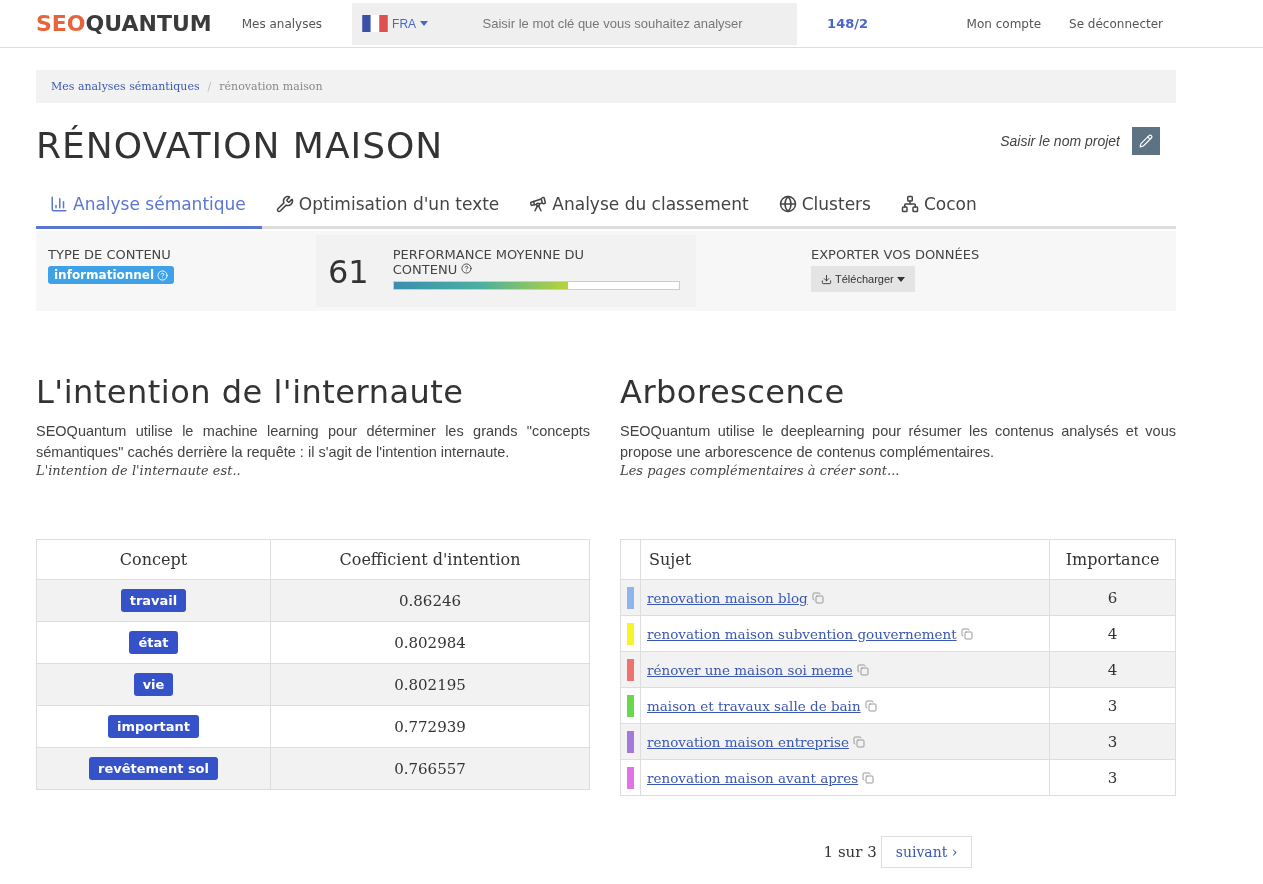  What do you see at coordinates (313, 442) in the screenshot?
I see `section-description: SEOQuantum utilise le machine learning pour déterminer les grands "concepts sémantiques" cachés derrière la requête : il s'agit de l'intention internaute.` at bounding box center [313, 442].